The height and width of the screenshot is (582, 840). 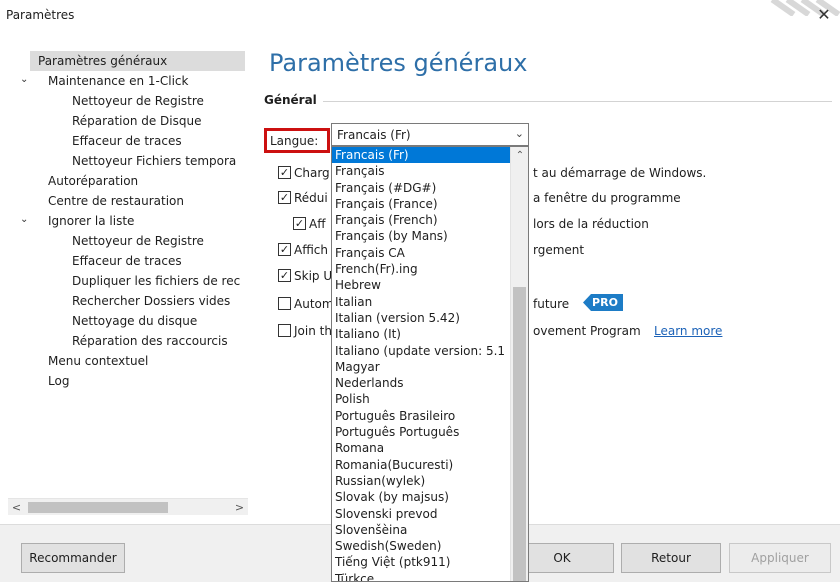 What do you see at coordinates (154, 161) in the screenshot?
I see `sidebar-item: Nettoyeur Fichiers tempora` at bounding box center [154, 161].